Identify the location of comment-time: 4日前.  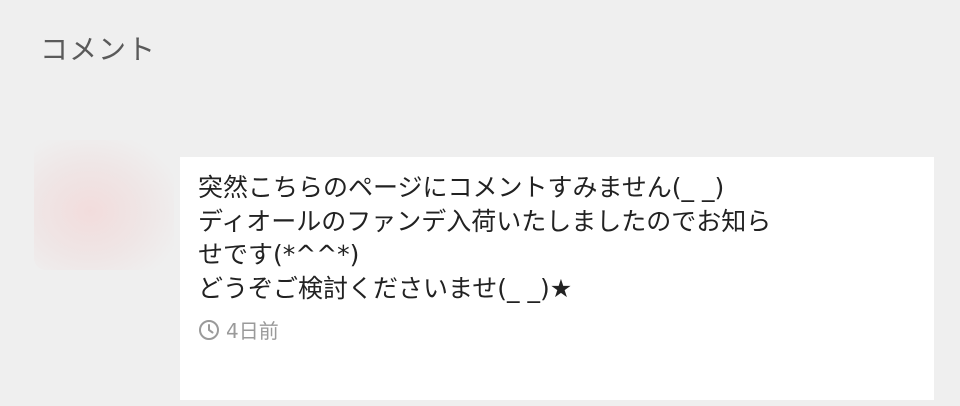
(252, 331).